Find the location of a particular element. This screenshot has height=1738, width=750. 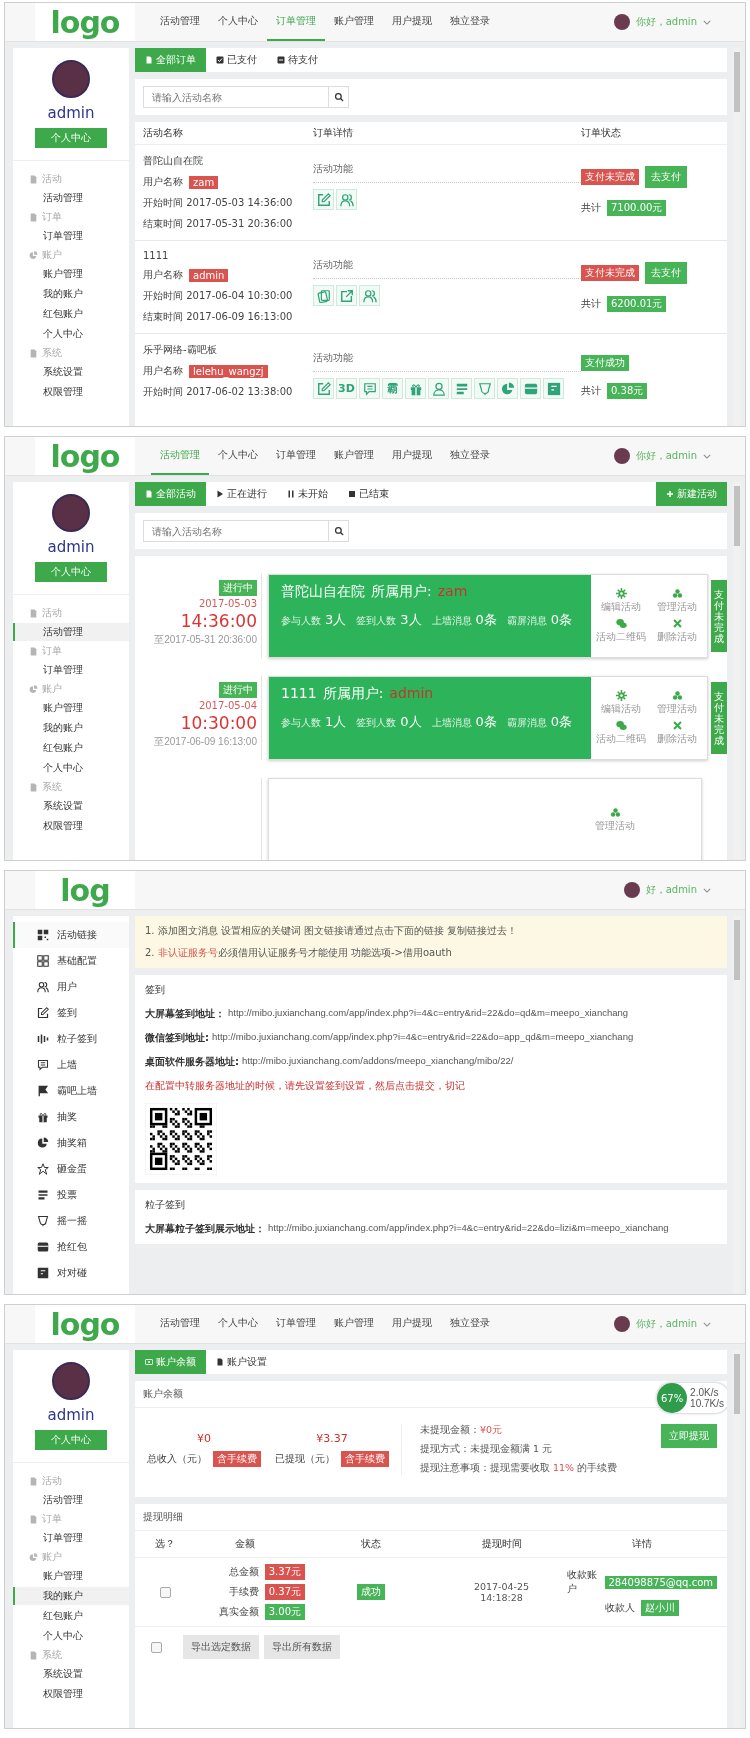

link-url: http://mibo.juxianchang.com/app/index.php?i=4&c=entry&rid=22&do=lizi&m=meepo_xianchang is located at coordinates (468, 1229).